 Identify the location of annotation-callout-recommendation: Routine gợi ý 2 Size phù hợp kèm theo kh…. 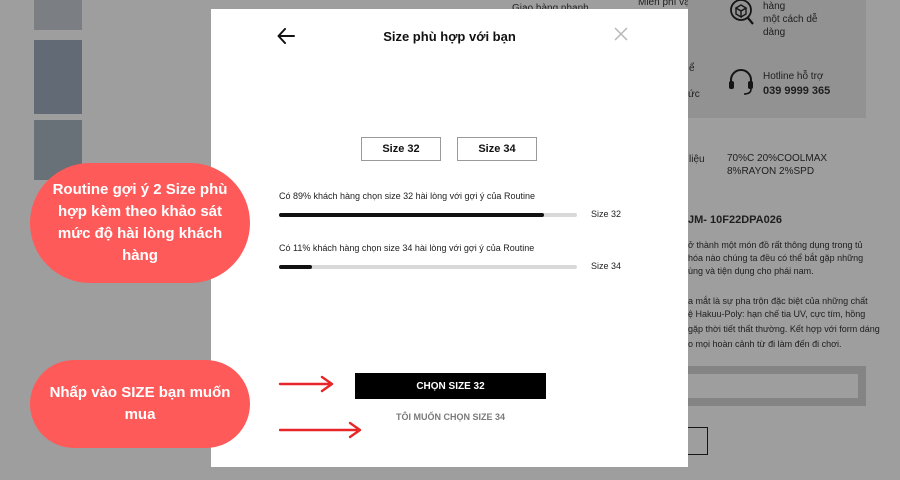
(140, 223).